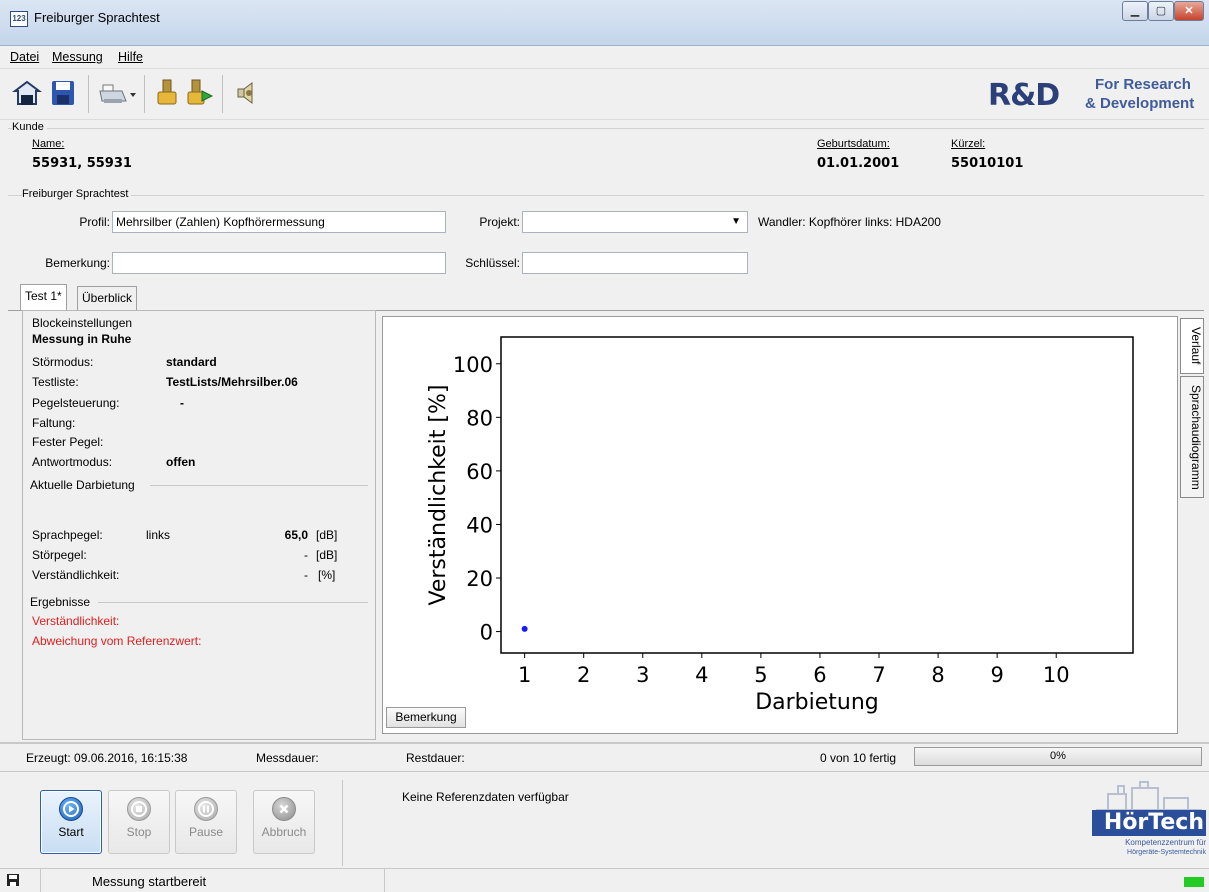 This screenshot has width=1209, height=892. What do you see at coordinates (853, 144) in the screenshot?
I see `birth-label: Geburtsdatum:` at bounding box center [853, 144].